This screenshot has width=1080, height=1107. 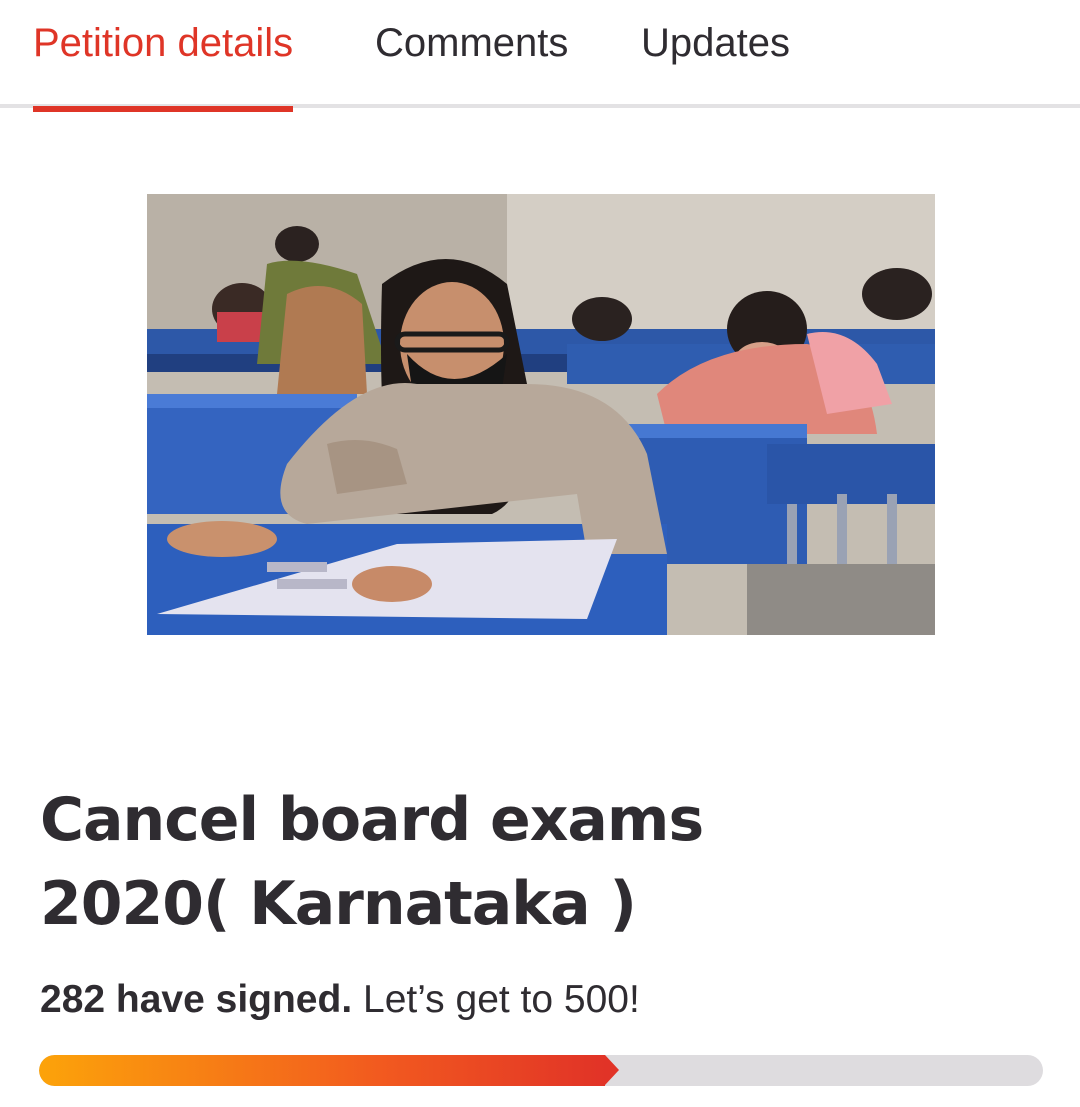 What do you see at coordinates (715, 54) in the screenshot?
I see `tab-updates: Updates` at bounding box center [715, 54].